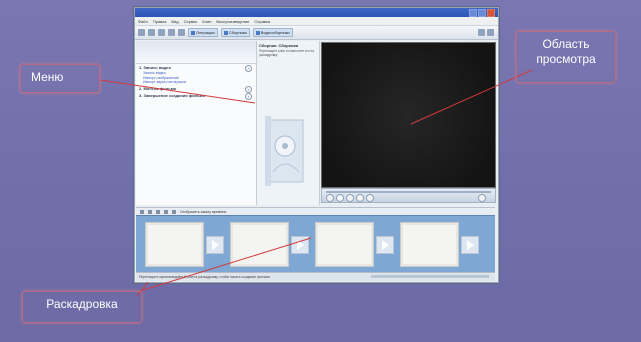 The width and height of the screenshot is (641, 342). I want to click on storyboard-toolbar: Отобразить шкалу времени, so click(315, 211).